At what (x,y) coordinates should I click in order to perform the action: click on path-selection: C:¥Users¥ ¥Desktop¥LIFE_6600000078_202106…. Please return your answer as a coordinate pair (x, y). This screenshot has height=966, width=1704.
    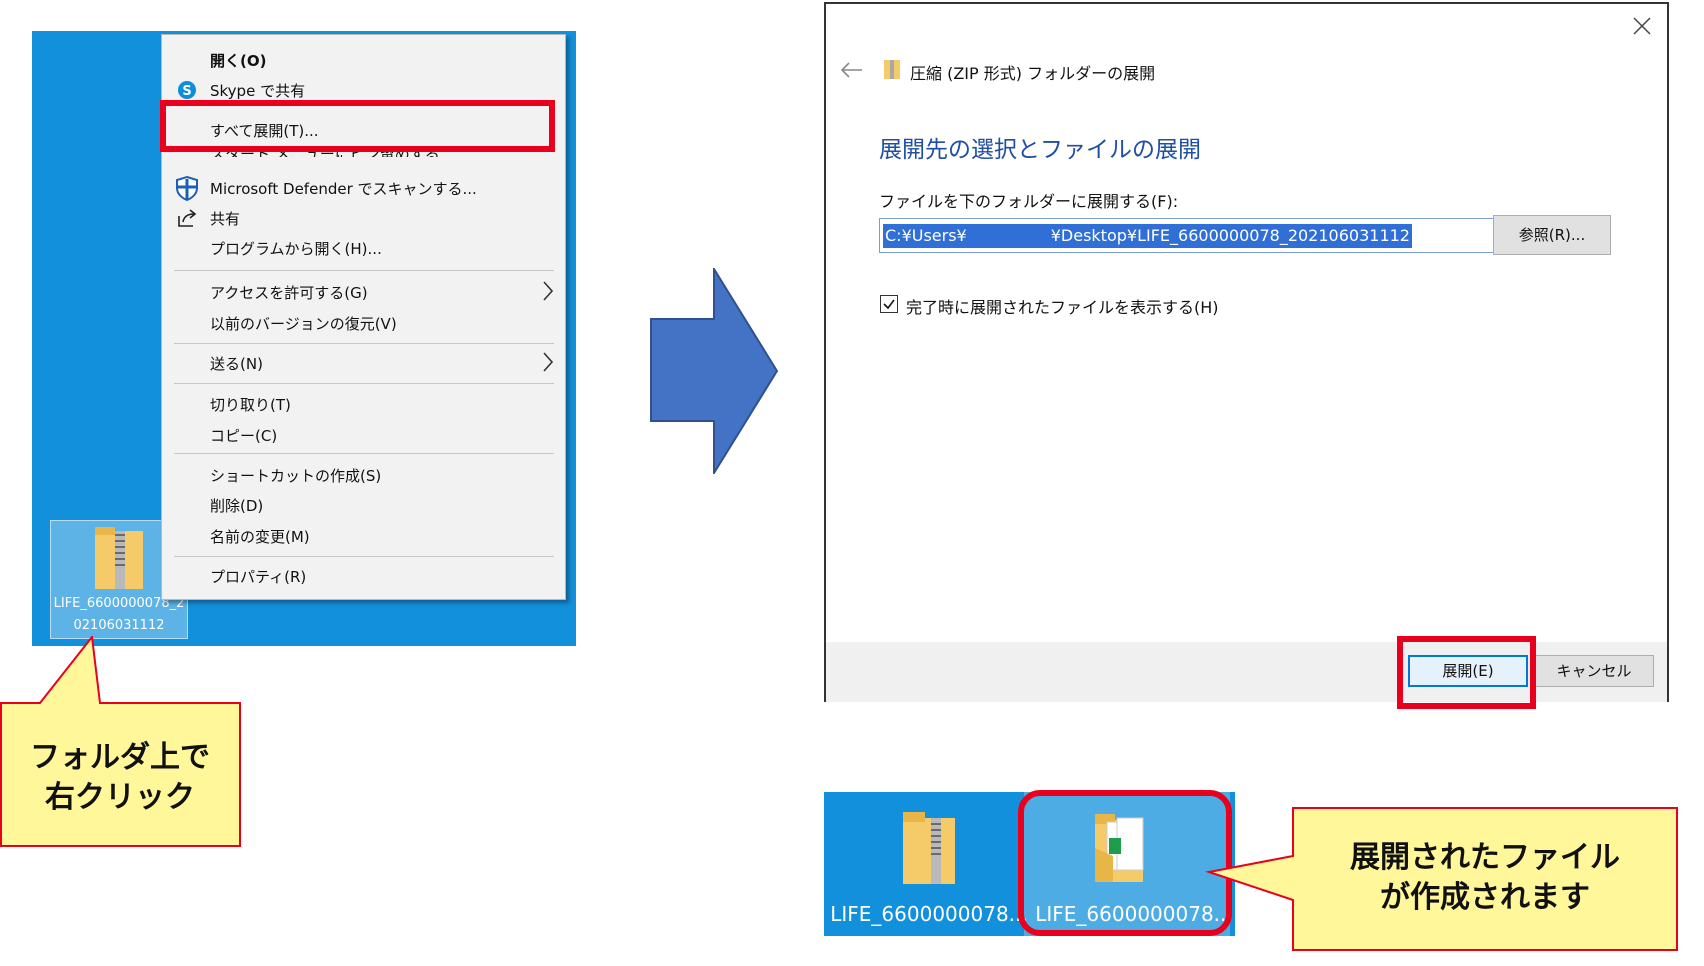
    Looking at the image, I should click on (1147, 236).